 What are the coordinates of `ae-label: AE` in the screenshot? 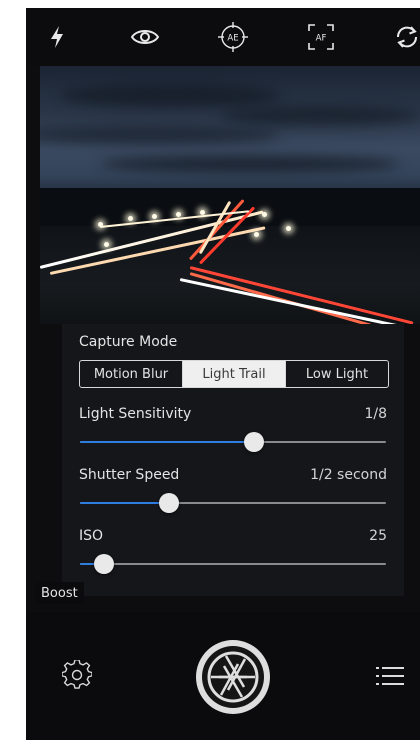 It's located at (232, 39).